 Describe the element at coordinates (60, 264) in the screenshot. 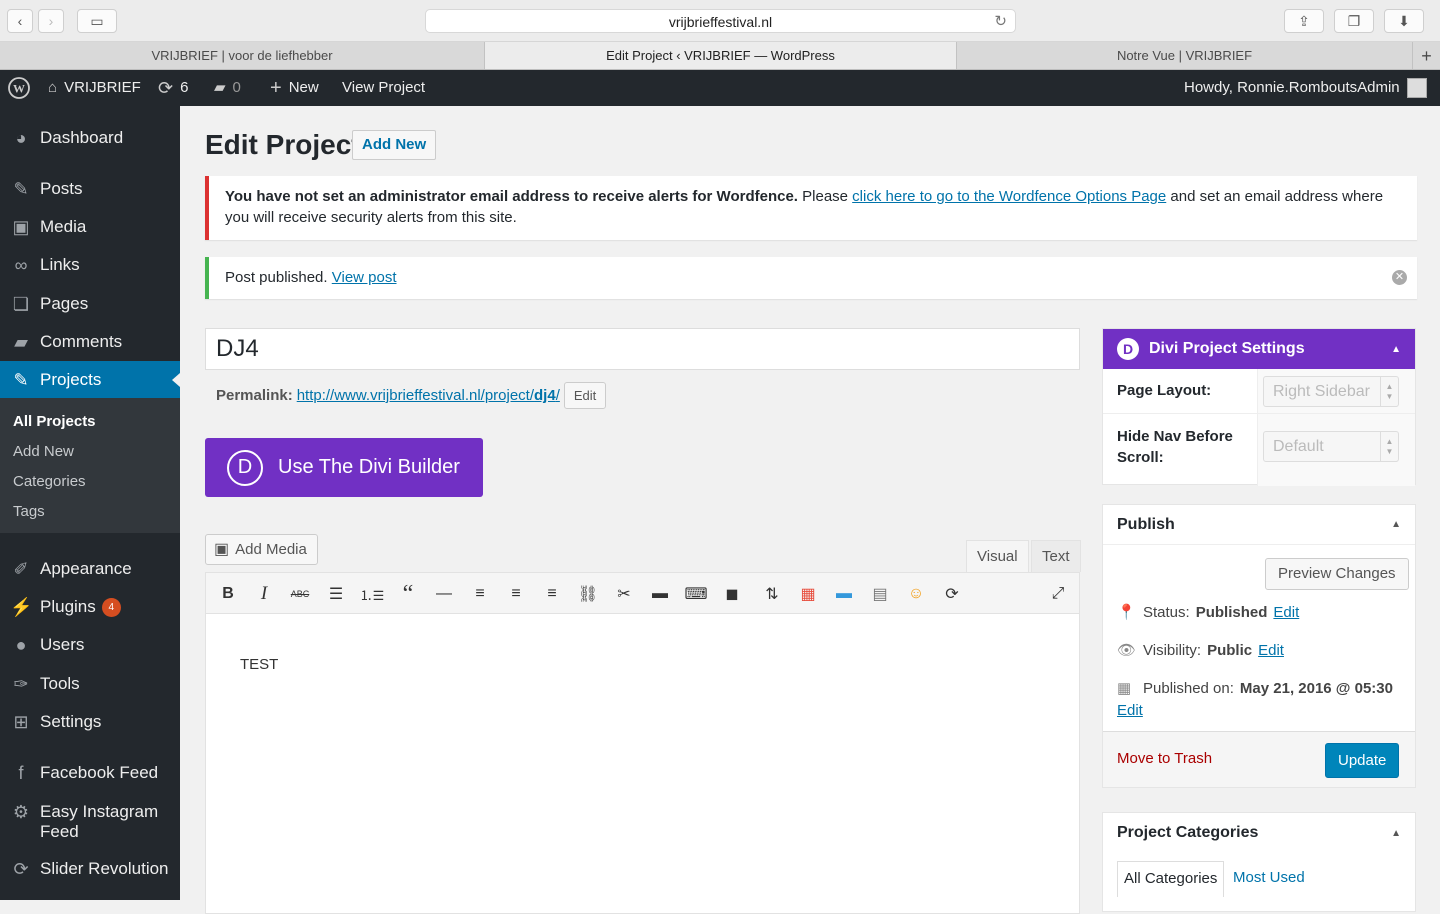

I see `sidebar-item-label: Links` at that location.